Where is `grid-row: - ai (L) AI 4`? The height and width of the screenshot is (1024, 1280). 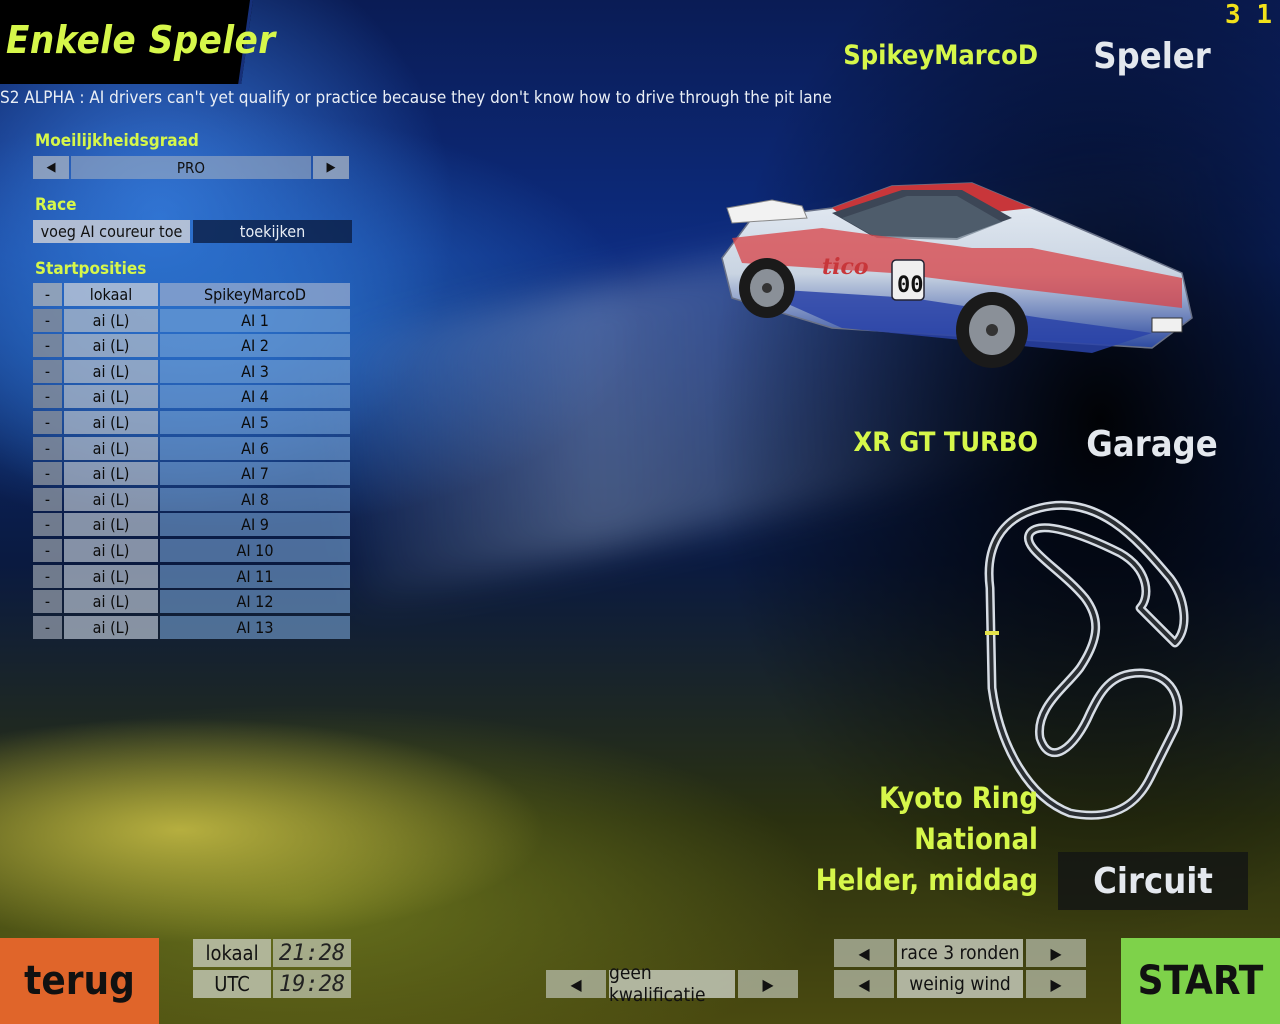 grid-row: - ai (L) AI 4 is located at coordinates (192, 397).